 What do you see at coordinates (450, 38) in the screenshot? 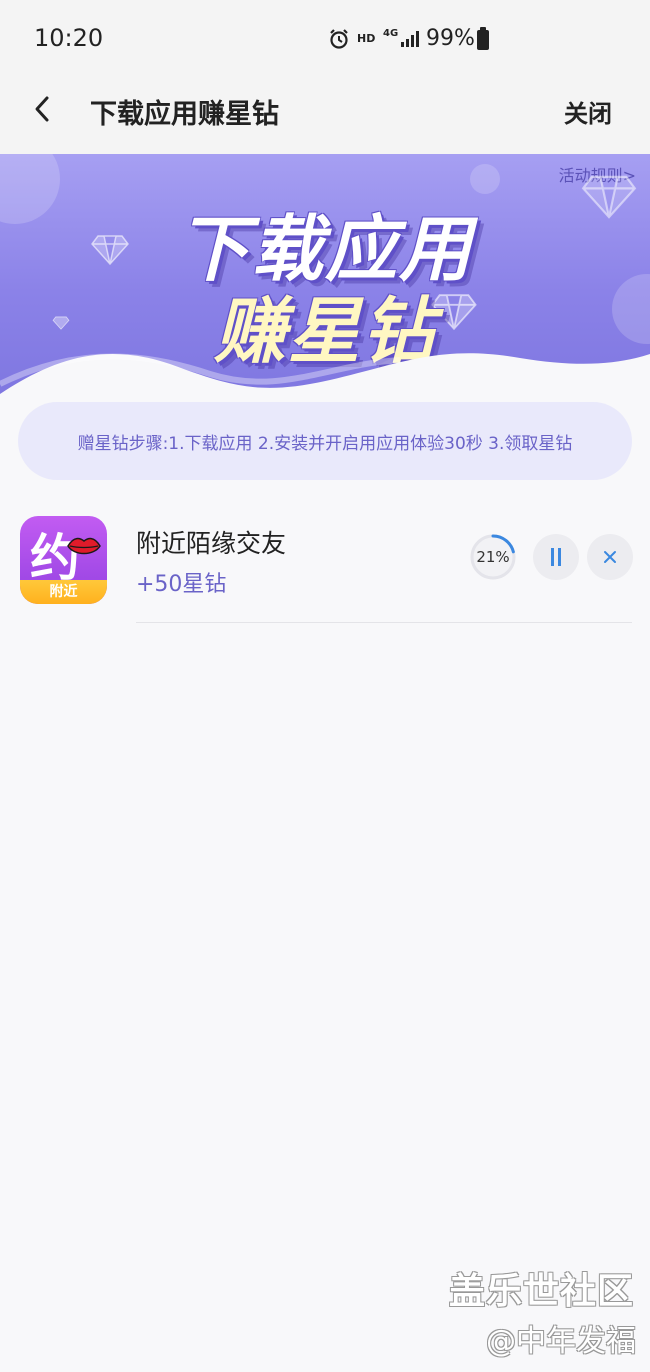
I see `battery-percent: 99%` at bounding box center [450, 38].